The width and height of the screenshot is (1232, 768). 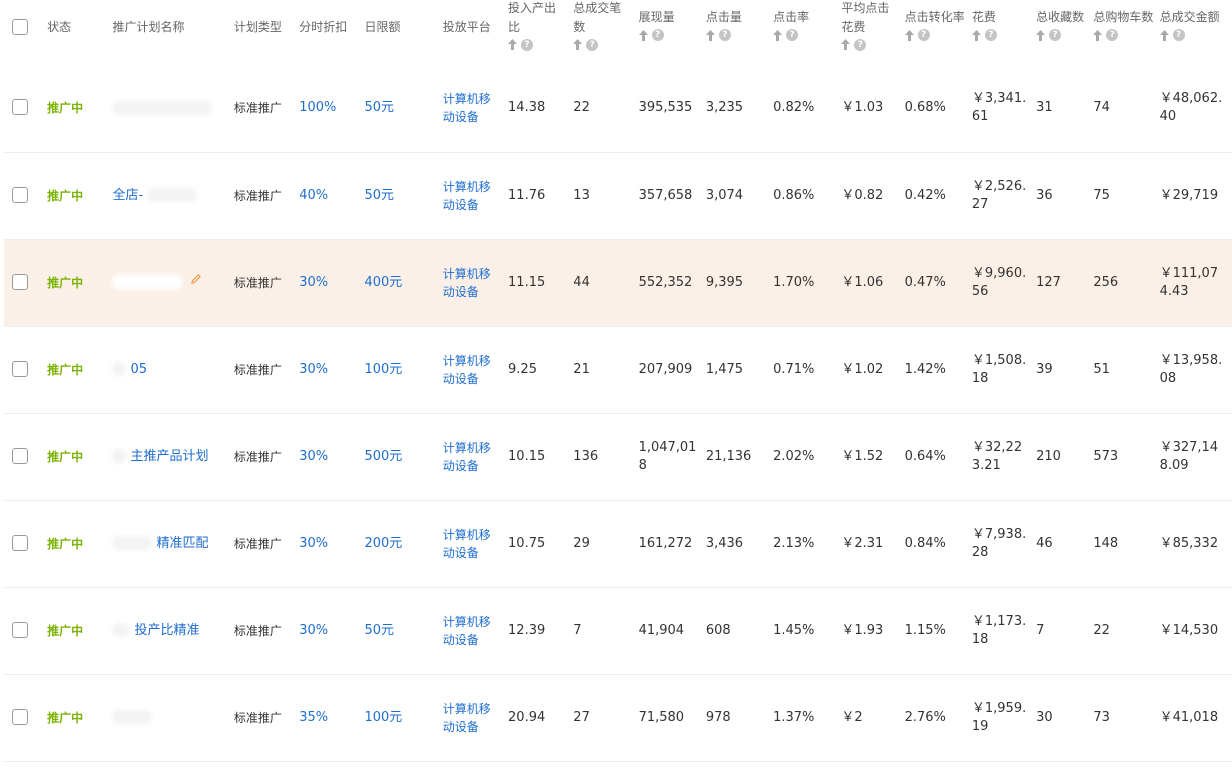 What do you see at coordinates (739, 32) in the screenshot?
I see `col-clicks: 点击量?` at bounding box center [739, 32].